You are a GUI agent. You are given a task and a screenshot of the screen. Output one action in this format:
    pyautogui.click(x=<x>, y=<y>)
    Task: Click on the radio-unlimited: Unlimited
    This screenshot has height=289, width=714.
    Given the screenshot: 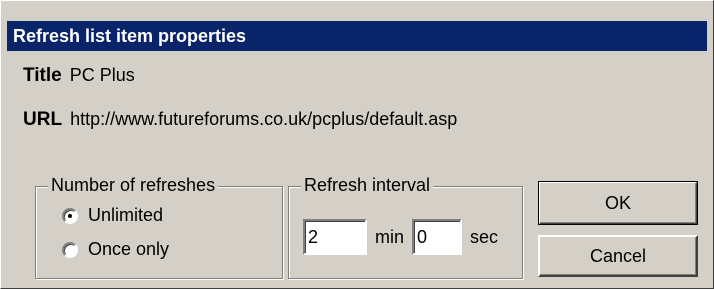 What is the action you would take?
    pyautogui.click(x=112, y=215)
    